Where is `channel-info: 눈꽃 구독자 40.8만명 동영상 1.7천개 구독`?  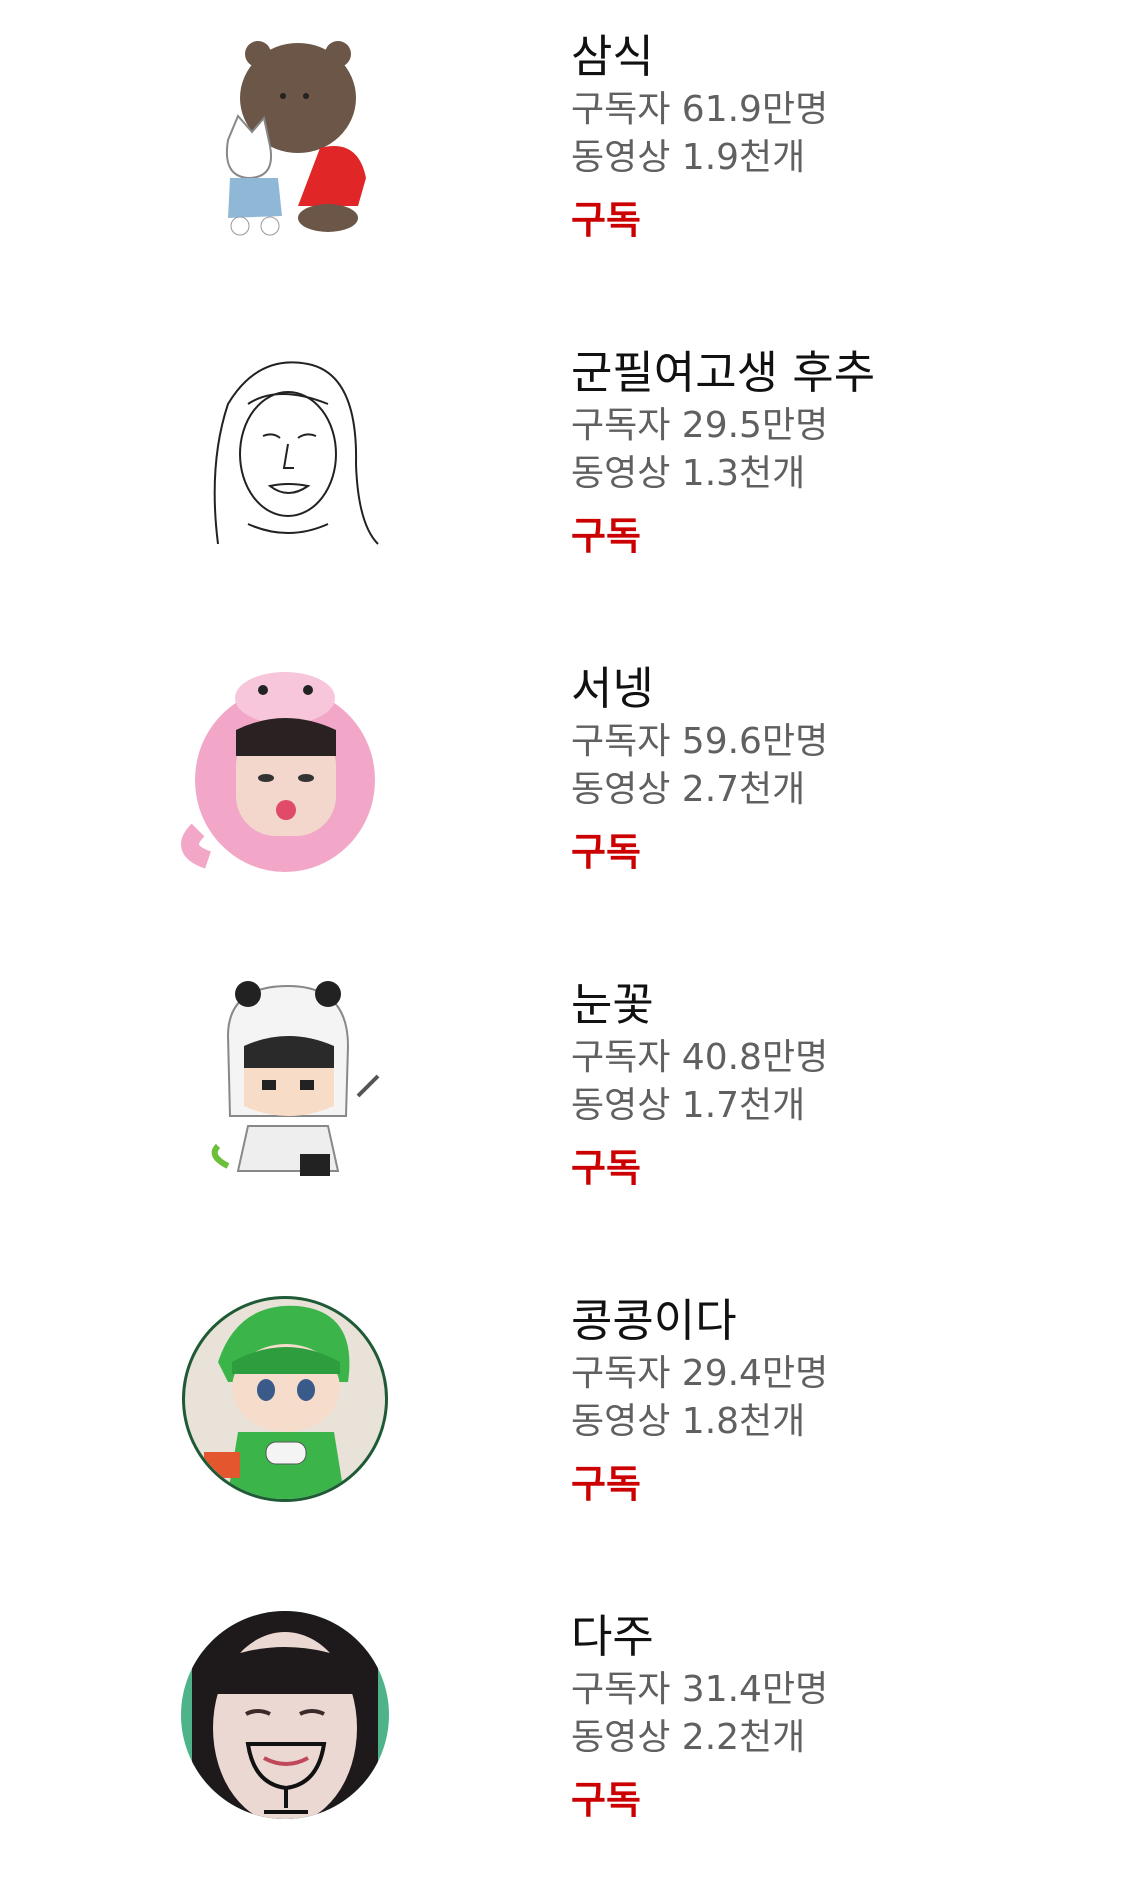
channel-info: 눈꽃 구독자 40.8만명 동영상 1.7천개 구독 is located at coordinates (831, 1084).